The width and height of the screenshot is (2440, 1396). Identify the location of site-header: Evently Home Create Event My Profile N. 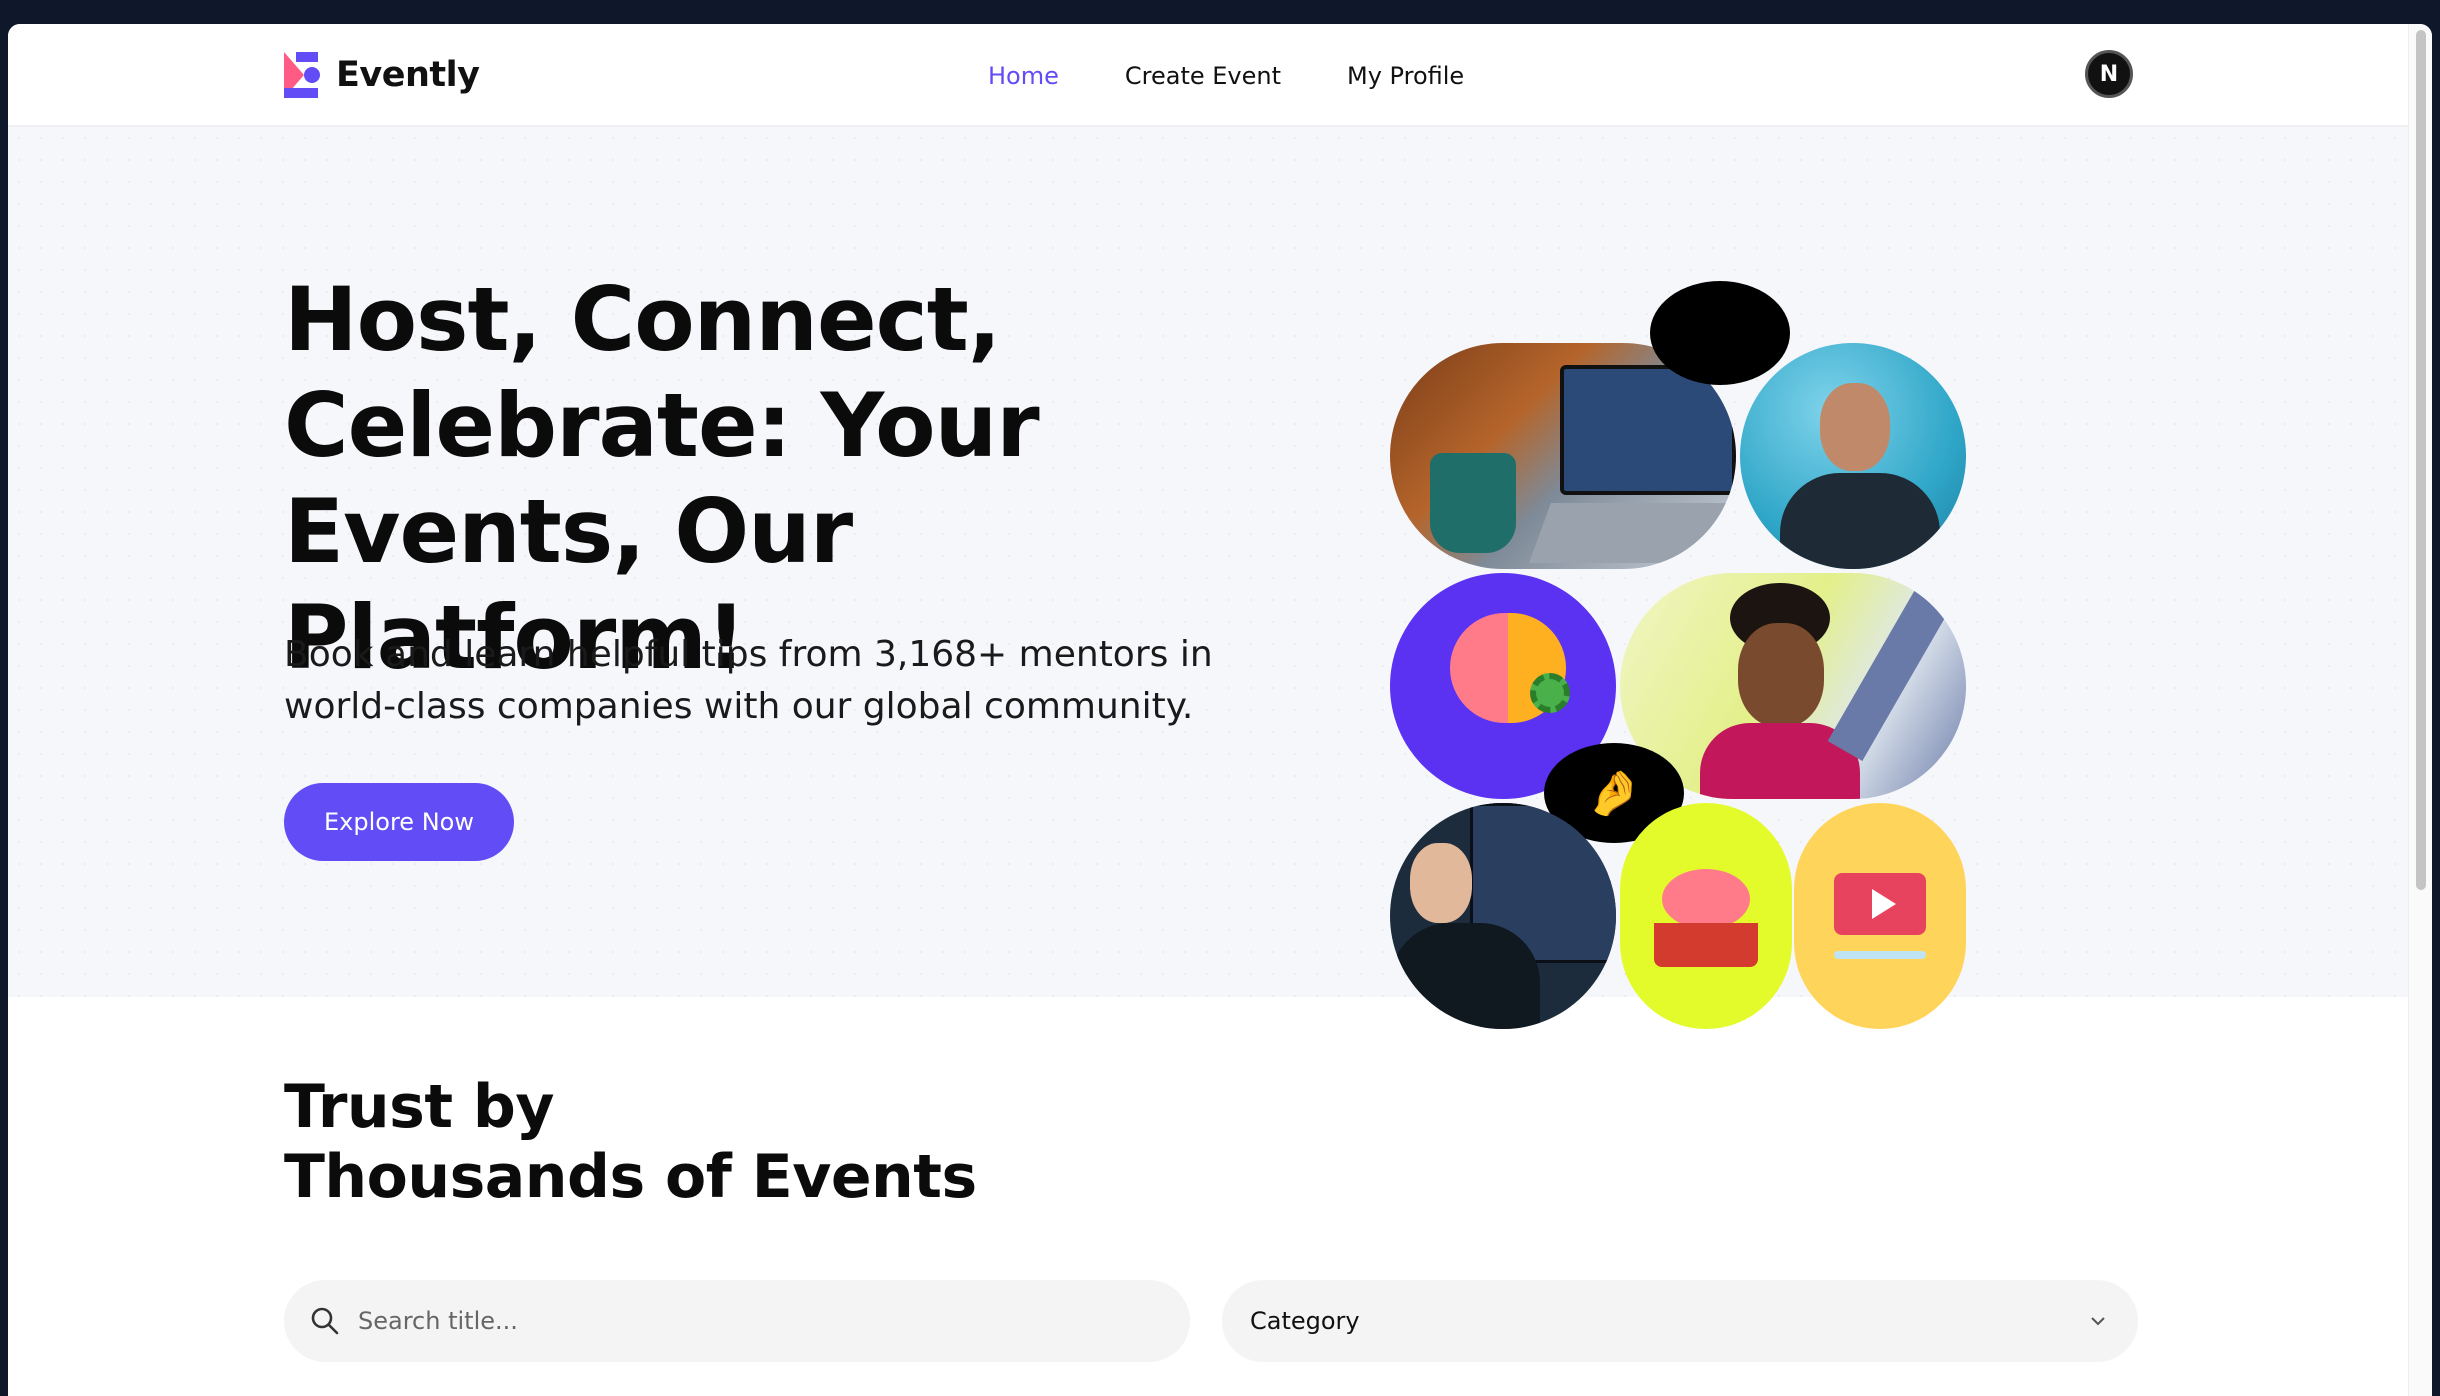
(1208, 75).